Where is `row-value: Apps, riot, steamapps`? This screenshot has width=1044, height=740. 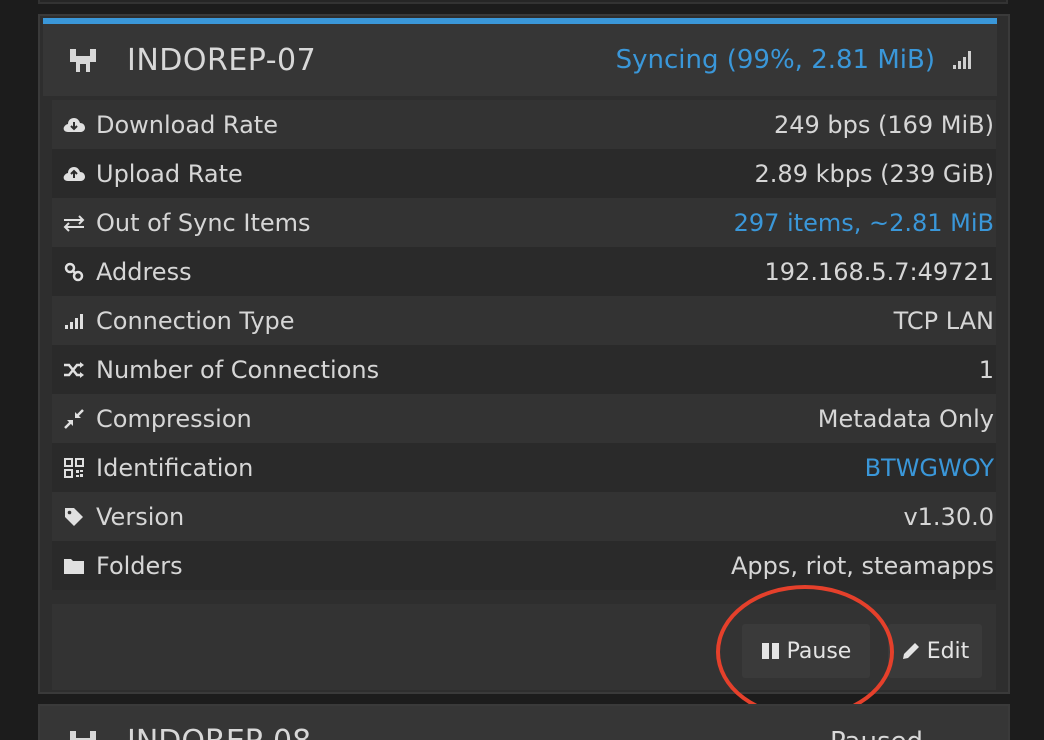
row-value: Apps, riot, steamapps is located at coordinates (862, 565).